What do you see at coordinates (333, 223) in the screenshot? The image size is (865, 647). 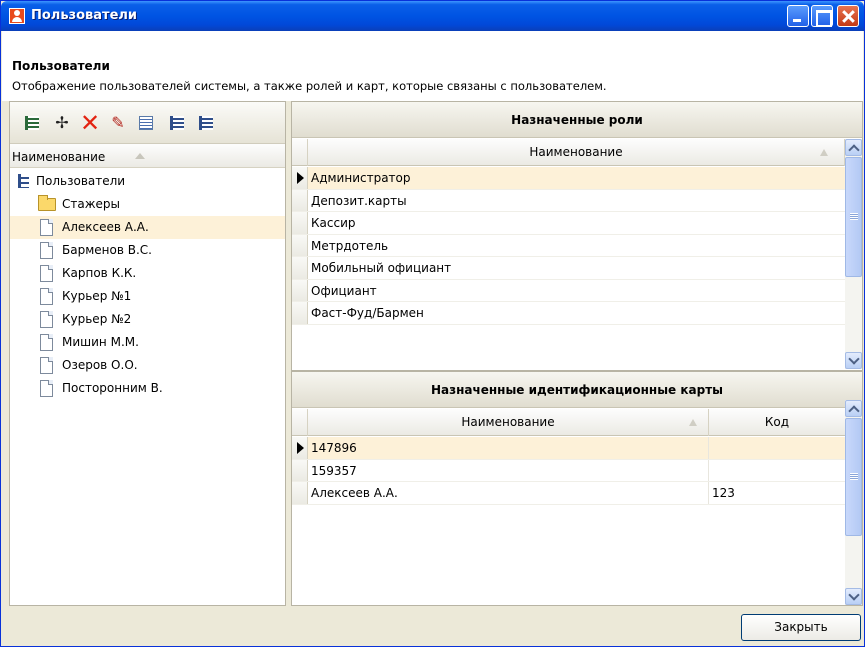 I see `role-name-cell: Кассир` at bounding box center [333, 223].